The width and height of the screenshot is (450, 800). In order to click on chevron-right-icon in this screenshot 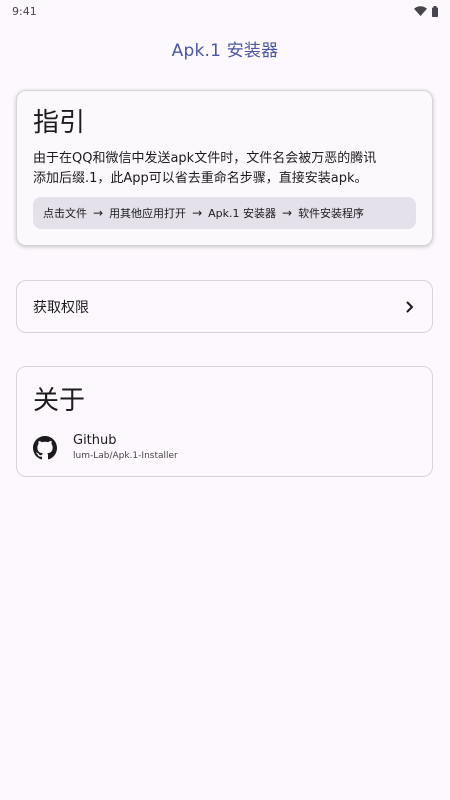, I will do `click(409, 306)`.